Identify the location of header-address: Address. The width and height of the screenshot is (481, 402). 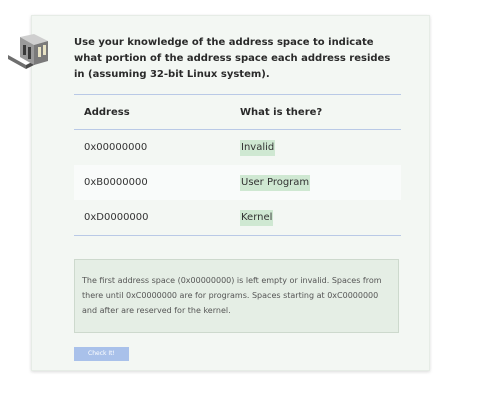
(107, 112).